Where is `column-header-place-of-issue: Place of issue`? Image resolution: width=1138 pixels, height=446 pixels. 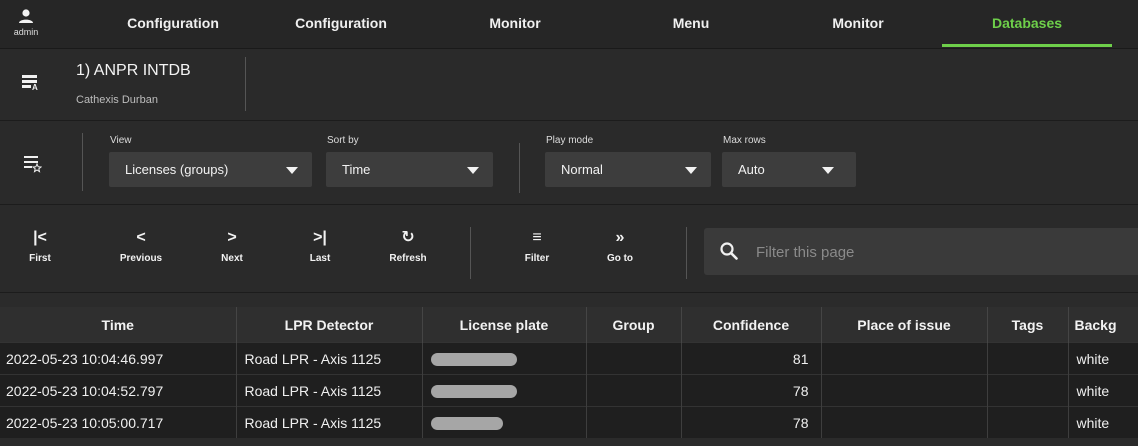 column-header-place-of-issue: Place of issue is located at coordinates (903, 325).